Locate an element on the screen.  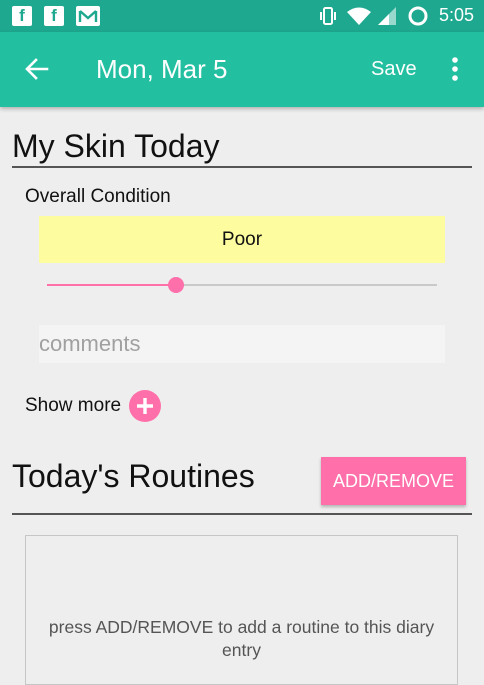
routines-section-divider is located at coordinates (242, 514).